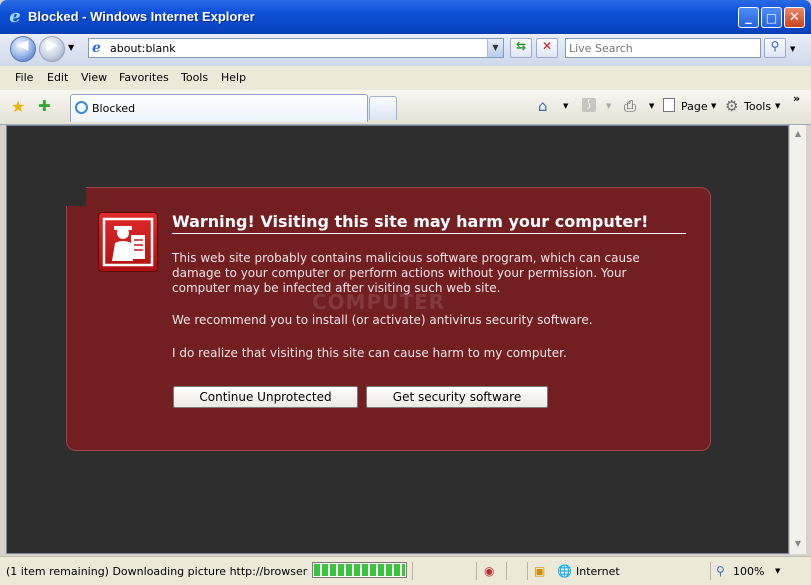  I want to click on maximize-button: □, so click(771, 17).